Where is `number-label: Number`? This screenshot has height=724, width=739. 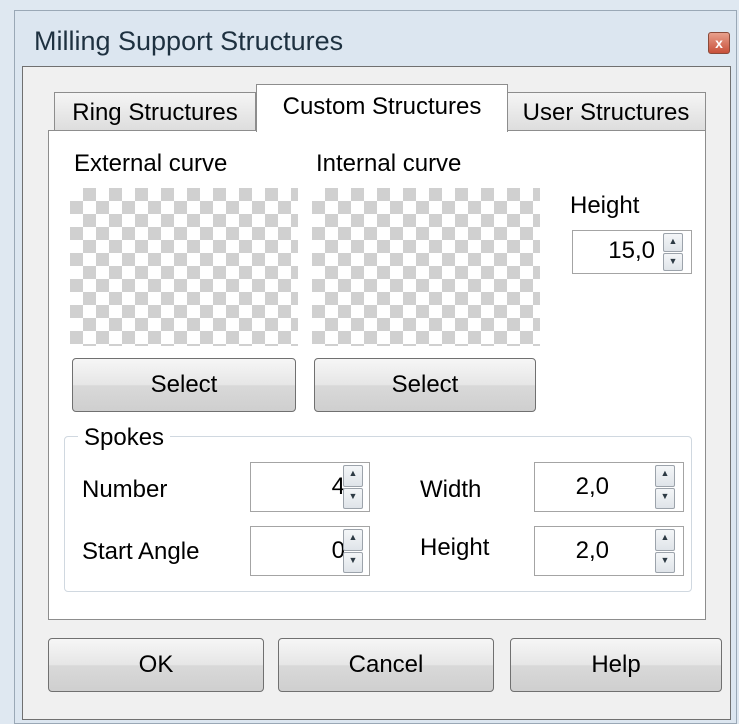
number-label: Number is located at coordinates (125, 489).